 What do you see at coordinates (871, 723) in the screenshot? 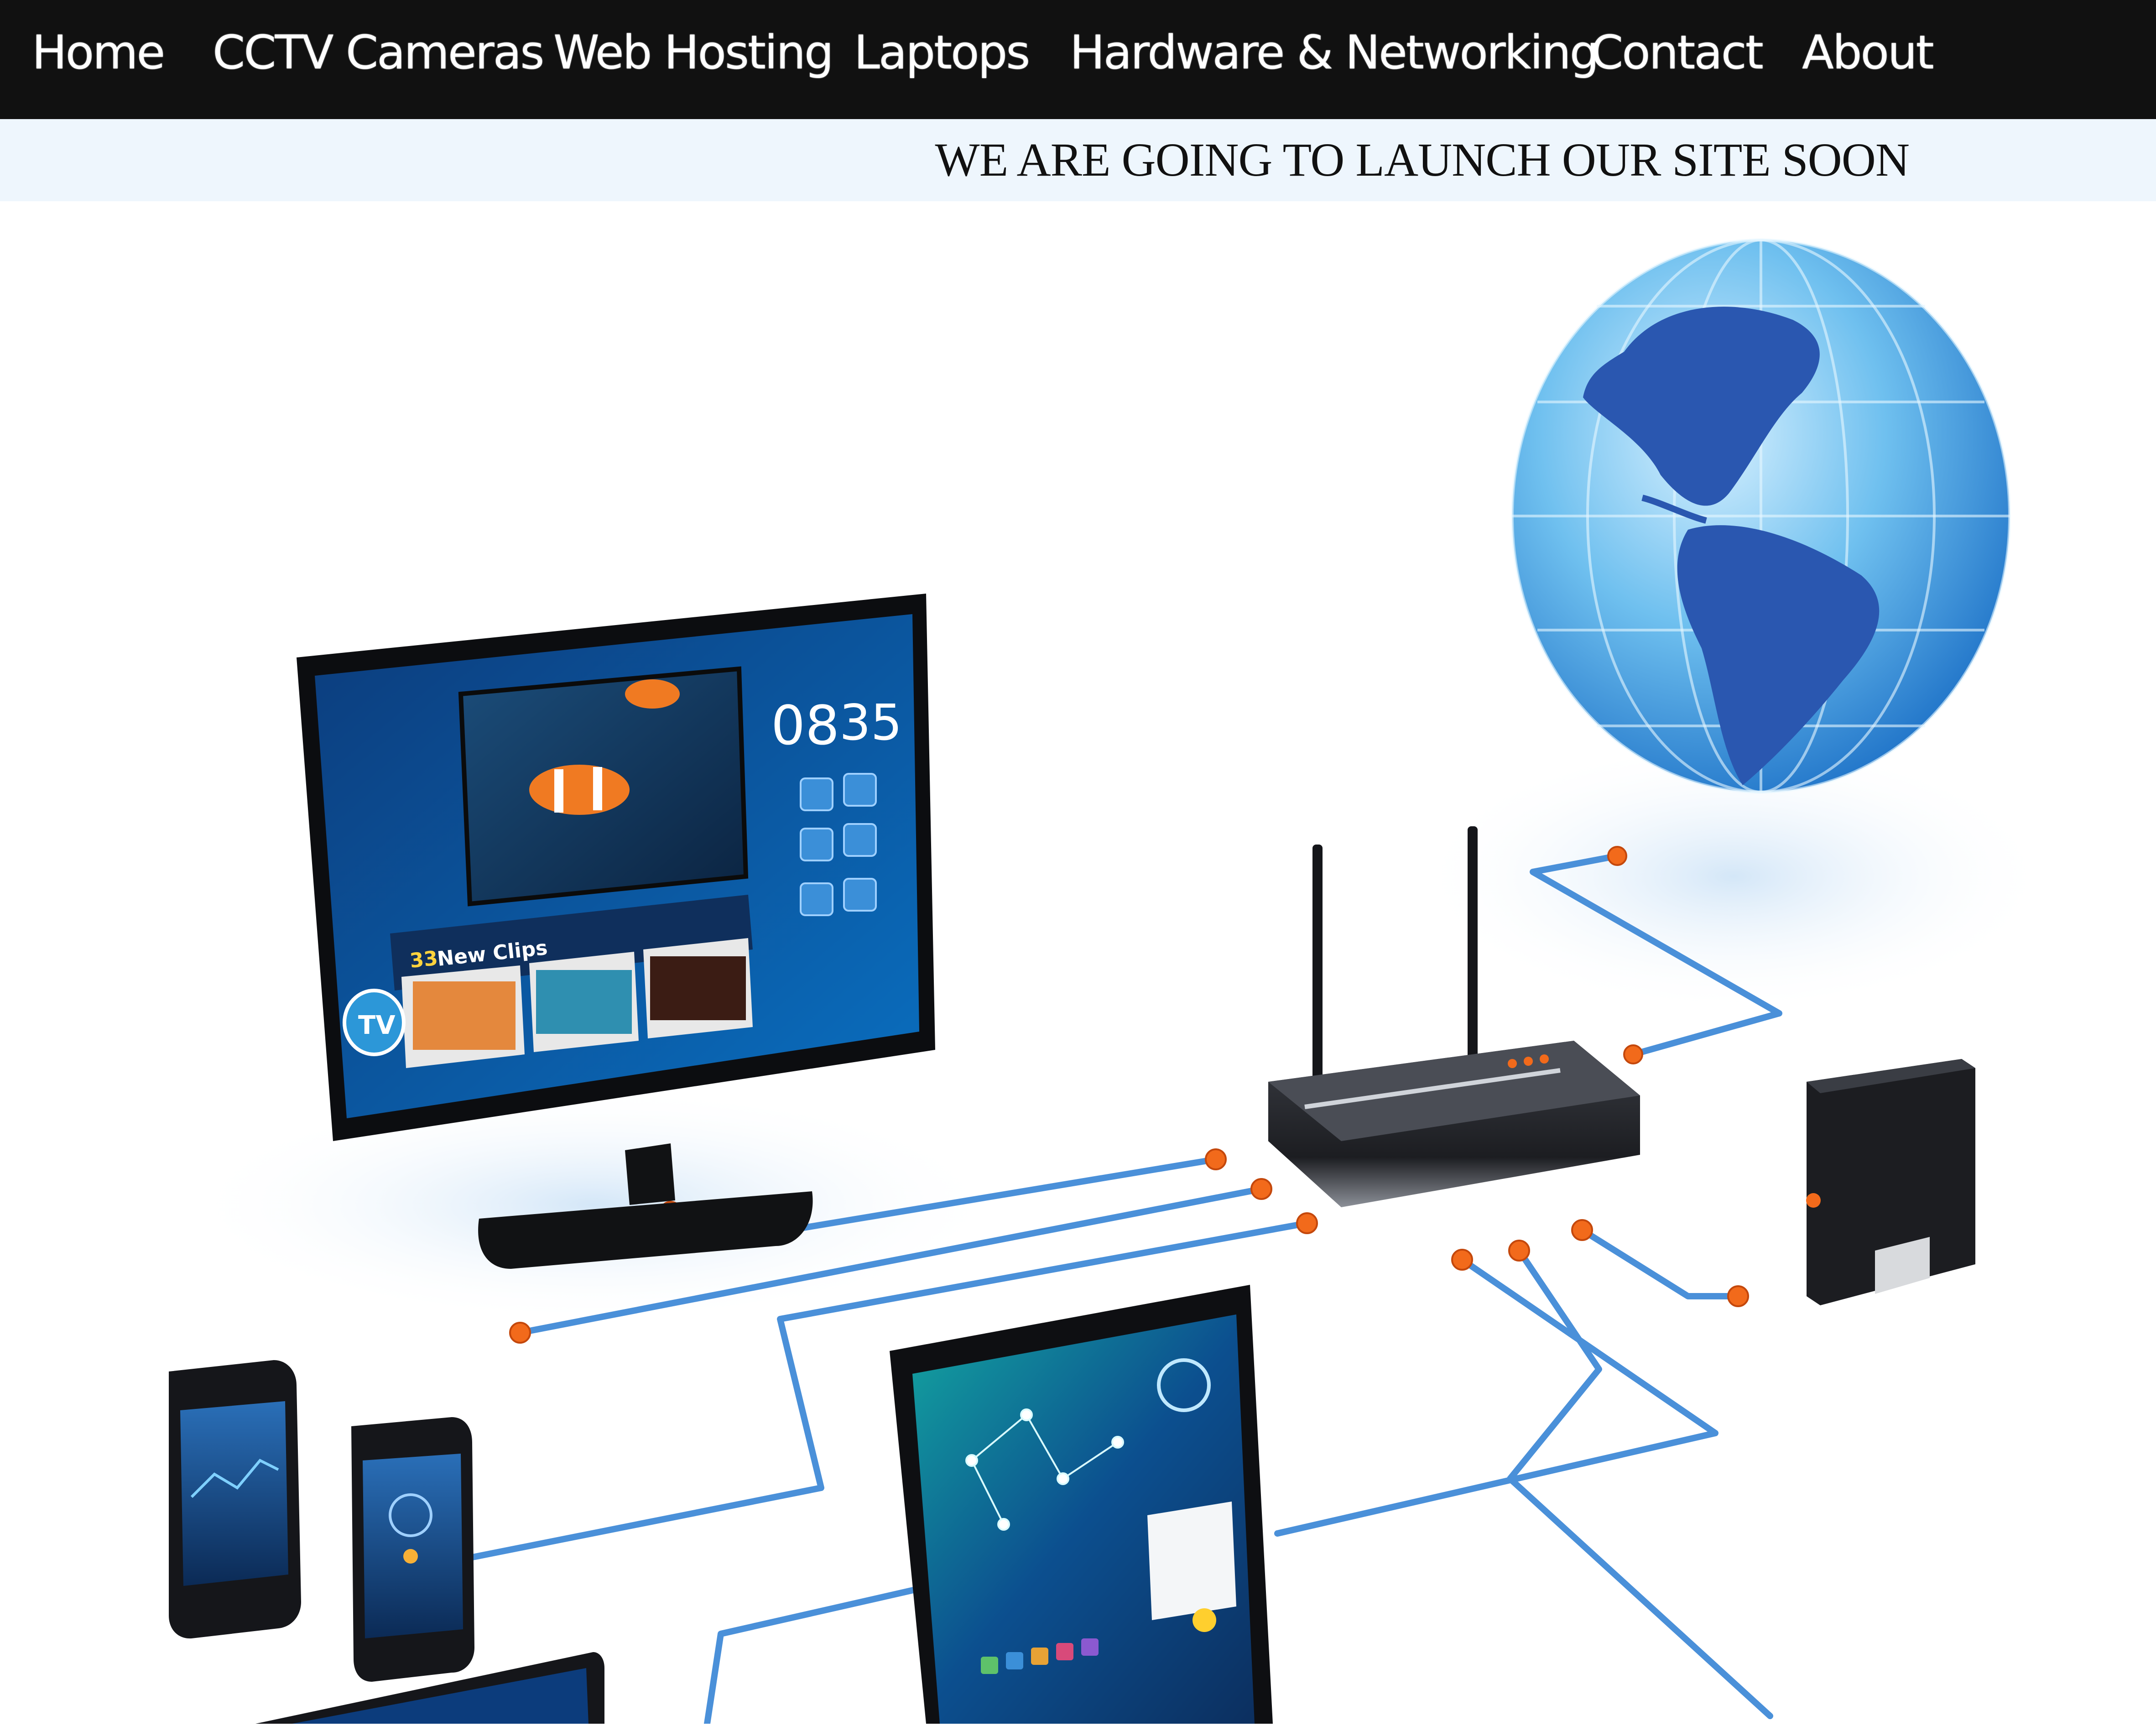
I see `tv-clock-minutes: 35` at bounding box center [871, 723].